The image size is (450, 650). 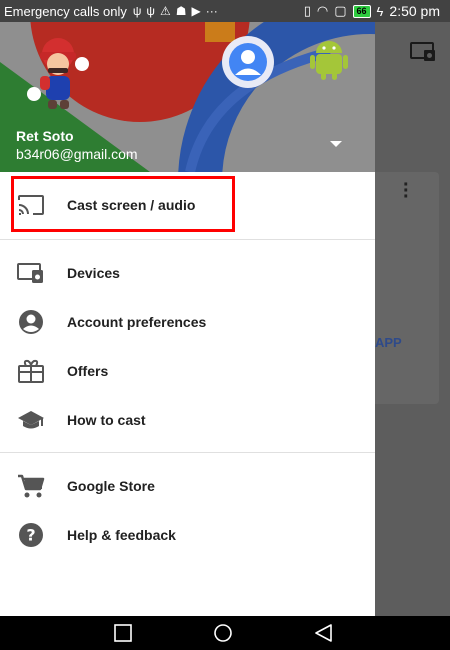 I want to click on clock: 2:50 pm, so click(x=414, y=11).